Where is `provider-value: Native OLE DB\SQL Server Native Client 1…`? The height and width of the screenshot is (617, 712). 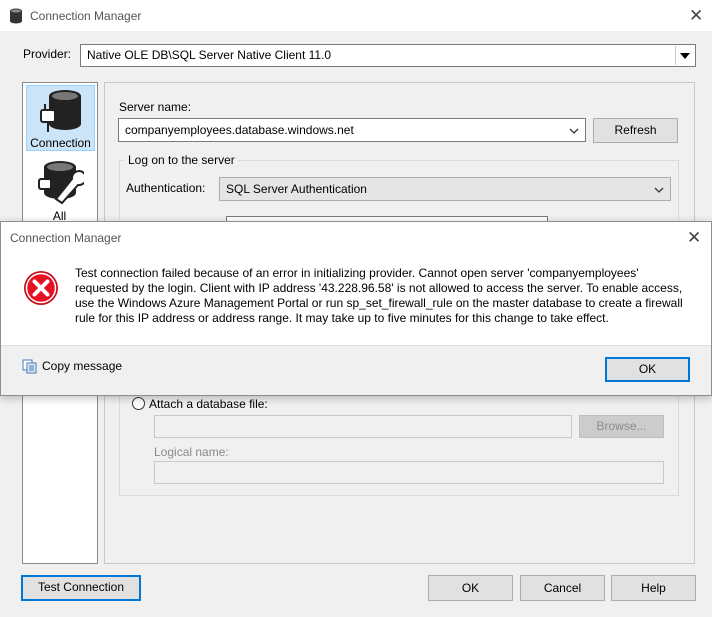
provider-value: Native OLE DB\SQL Server Native Client 1… is located at coordinates (209, 55).